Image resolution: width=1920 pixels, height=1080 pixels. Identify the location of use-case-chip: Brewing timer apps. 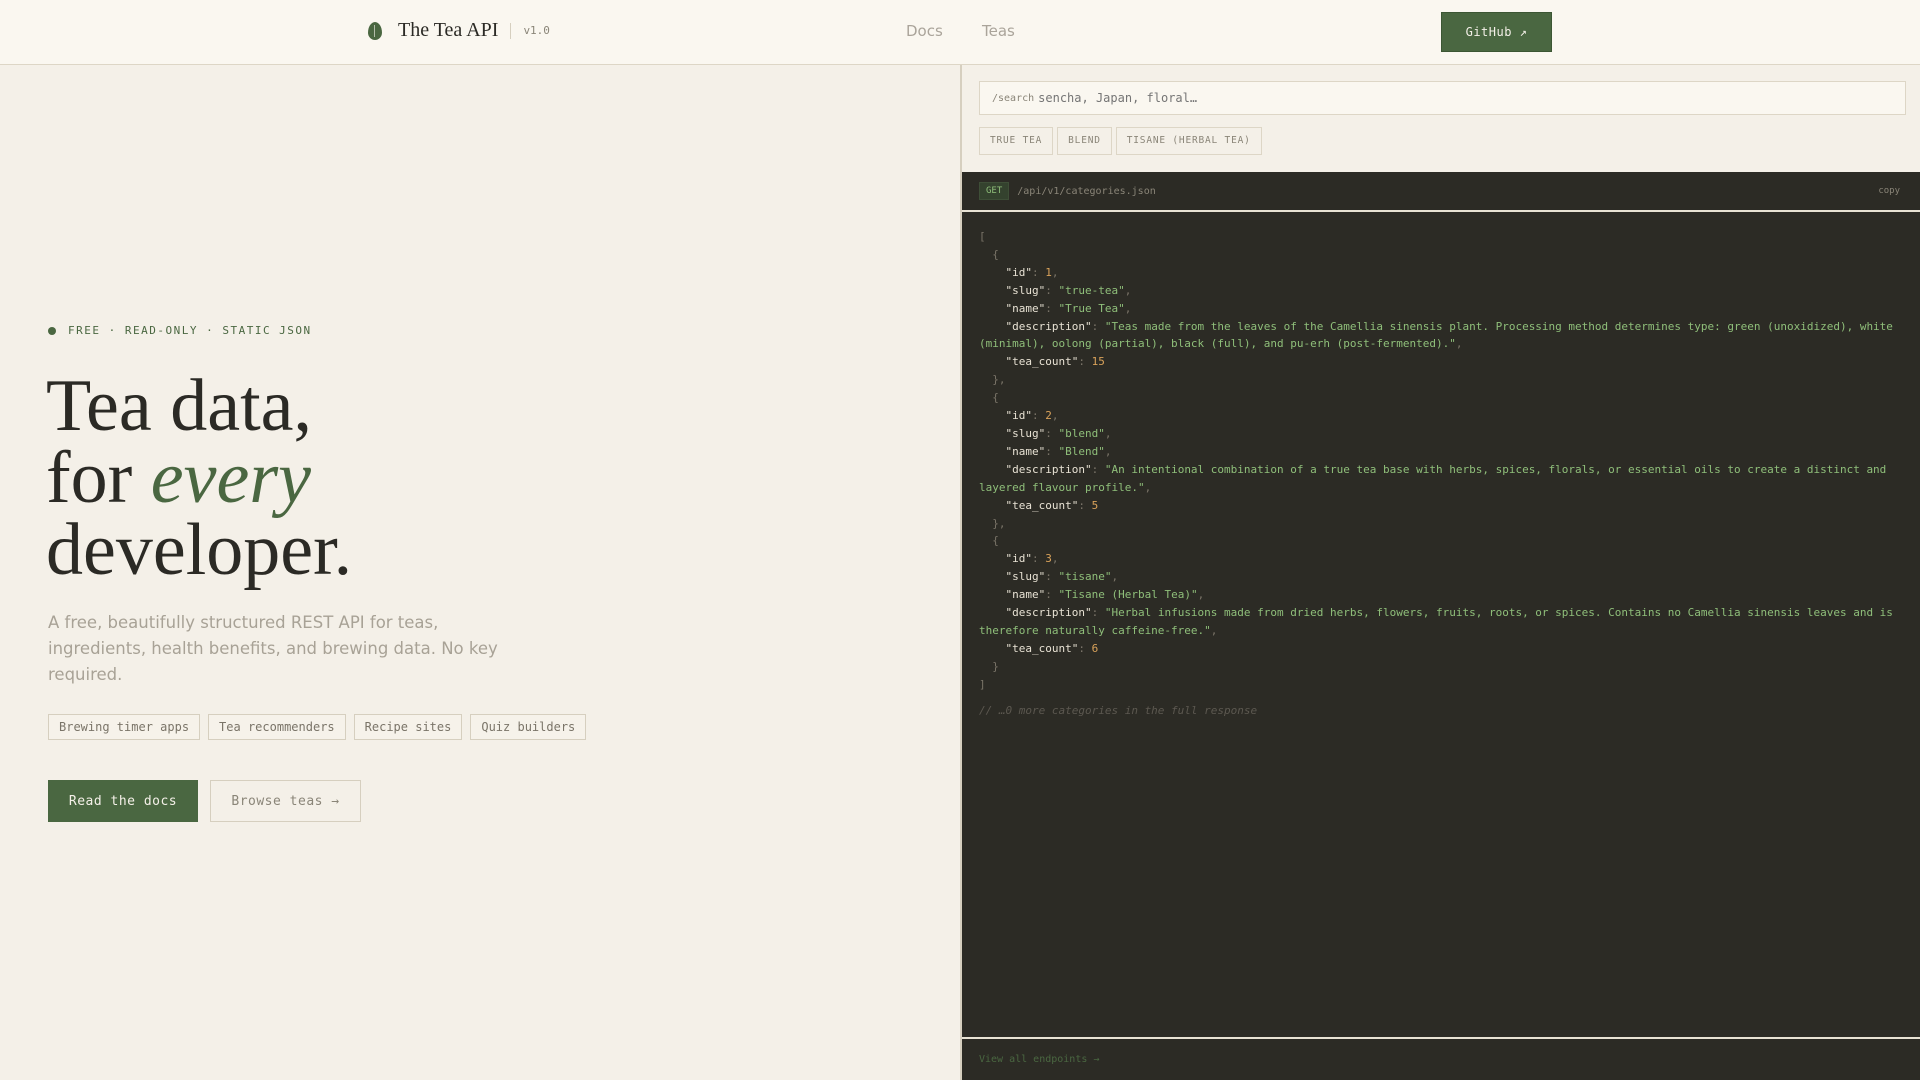
(124, 727).